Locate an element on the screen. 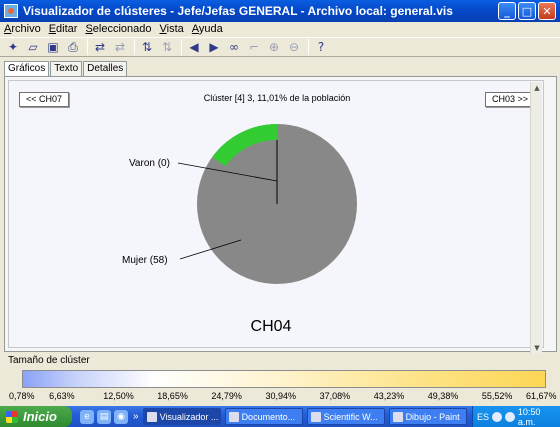  inner-slice-mujer is located at coordinates (277, 204).